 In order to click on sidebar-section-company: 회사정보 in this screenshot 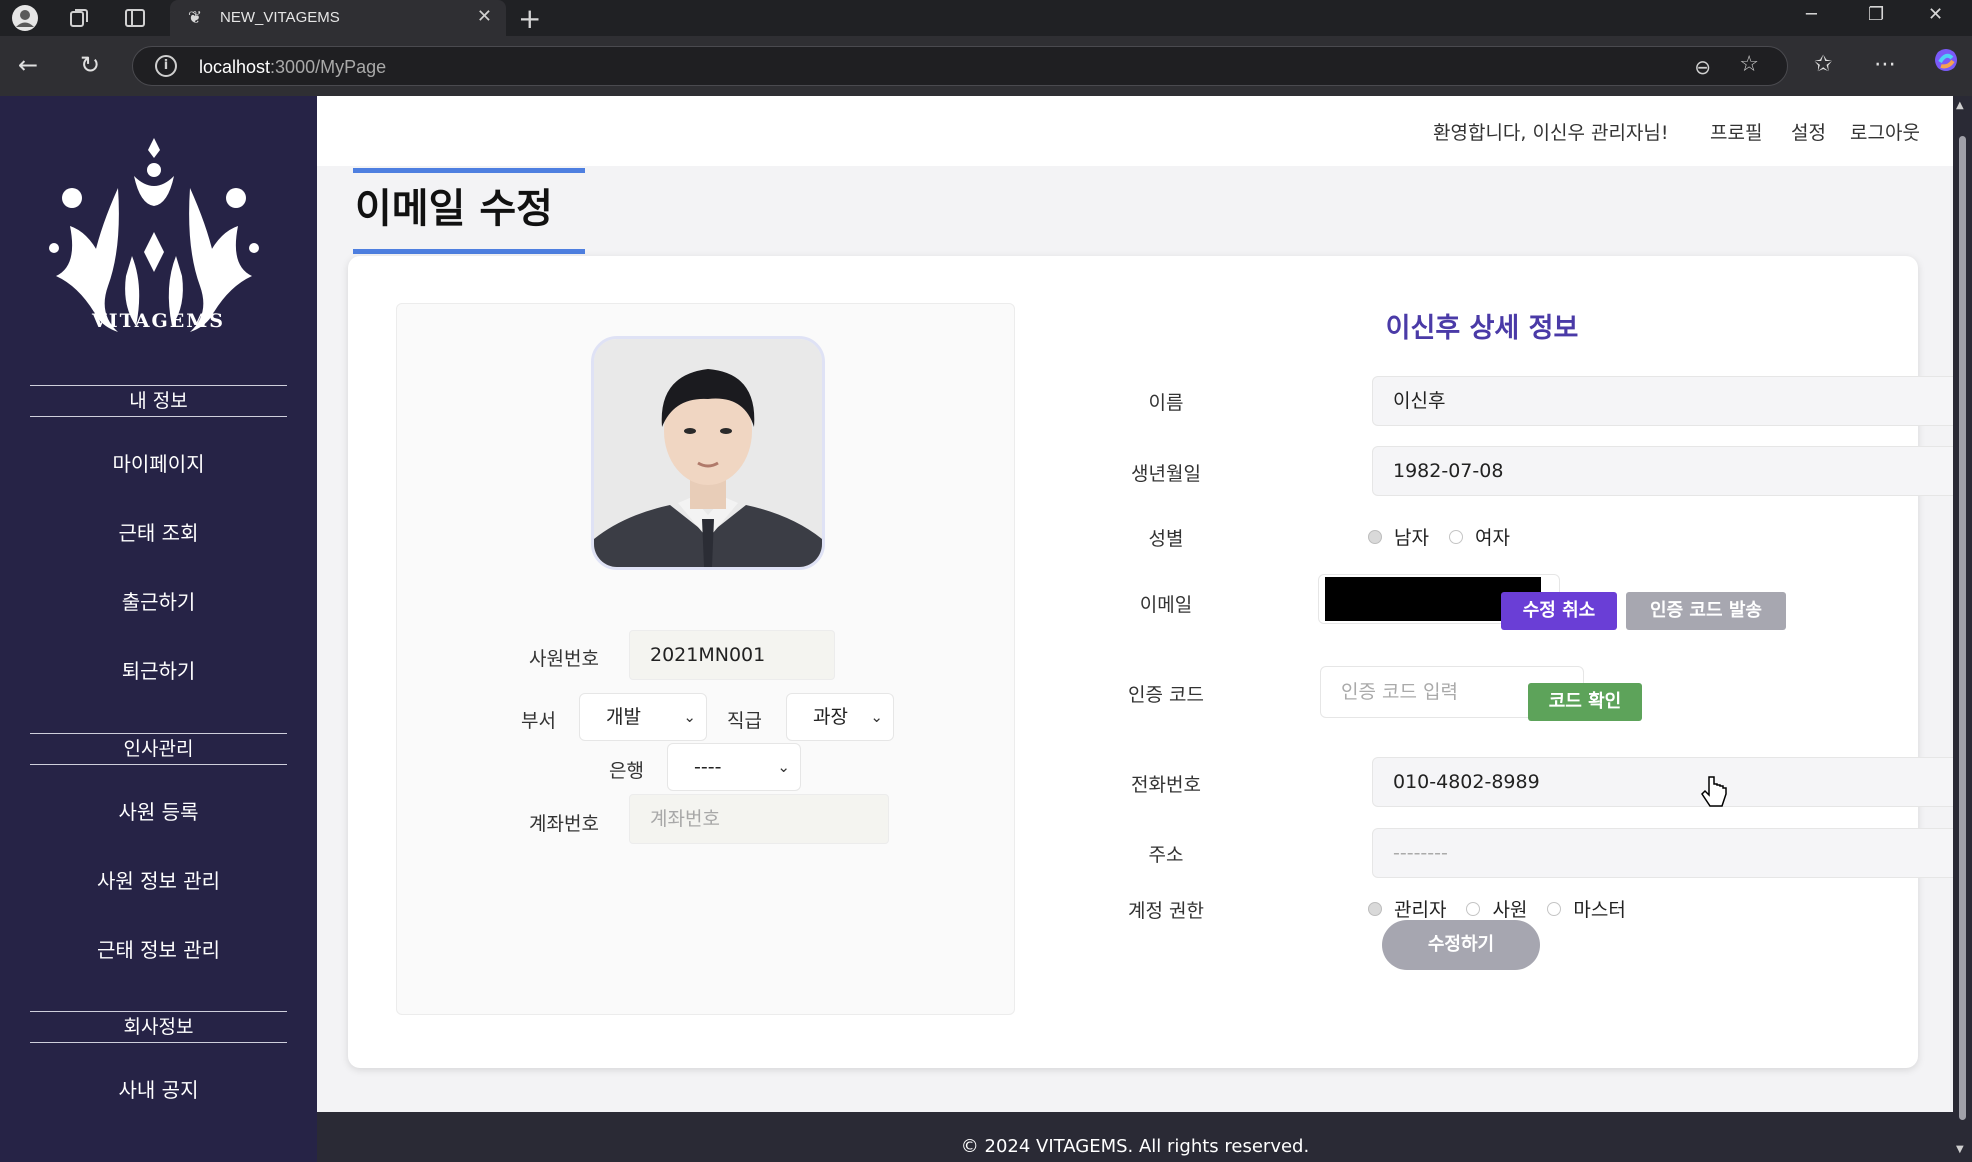, I will do `click(158, 1027)`.